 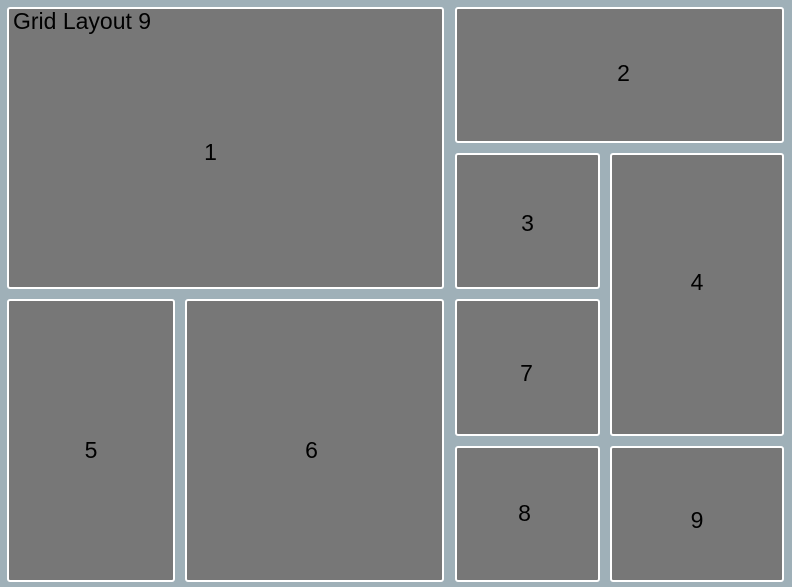 What do you see at coordinates (82, 21) in the screenshot?
I see `page-title: Grid Layout 9` at bounding box center [82, 21].